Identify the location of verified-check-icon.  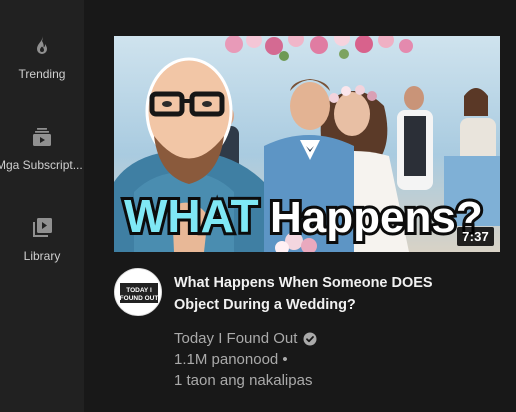
(310, 338).